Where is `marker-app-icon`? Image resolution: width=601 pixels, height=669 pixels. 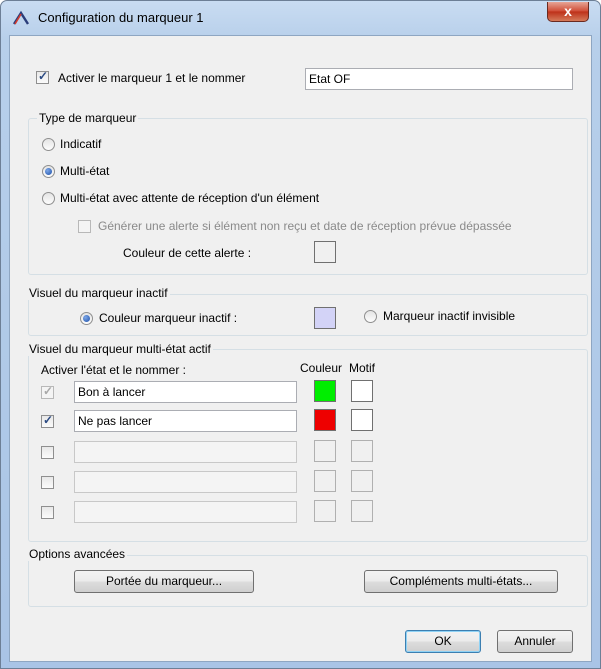
marker-app-icon is located at coordinates (21, 17).